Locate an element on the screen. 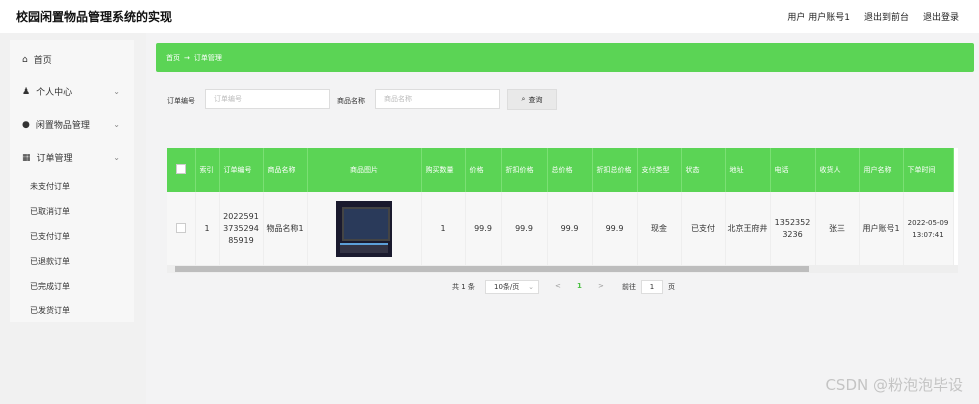 The image size is (979, 404). row-checkbox is located at coordinates (180, 227).